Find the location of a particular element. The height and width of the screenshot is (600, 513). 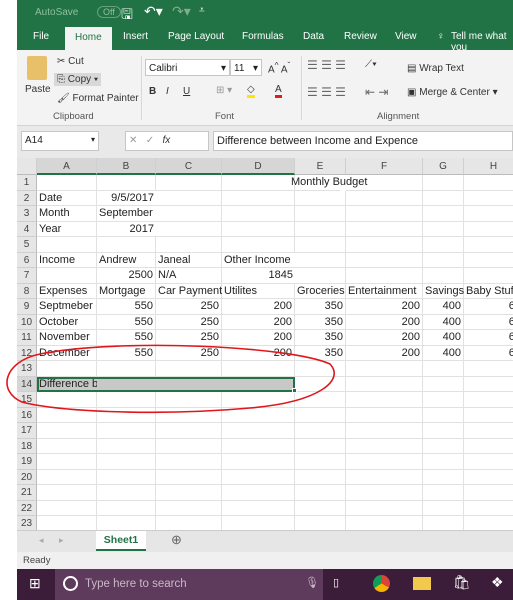

scroll-left-icon: ◂ is located at coordinates (41, 540).